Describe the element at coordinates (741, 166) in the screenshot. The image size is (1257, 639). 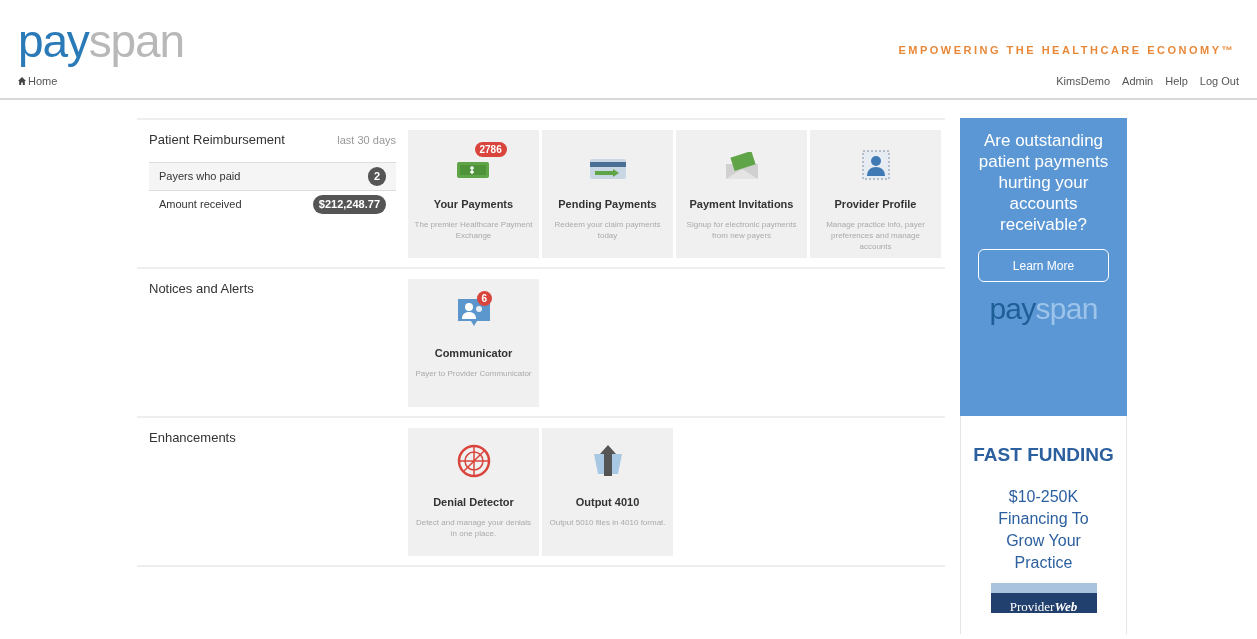
I see `envelope-icon` at that location.